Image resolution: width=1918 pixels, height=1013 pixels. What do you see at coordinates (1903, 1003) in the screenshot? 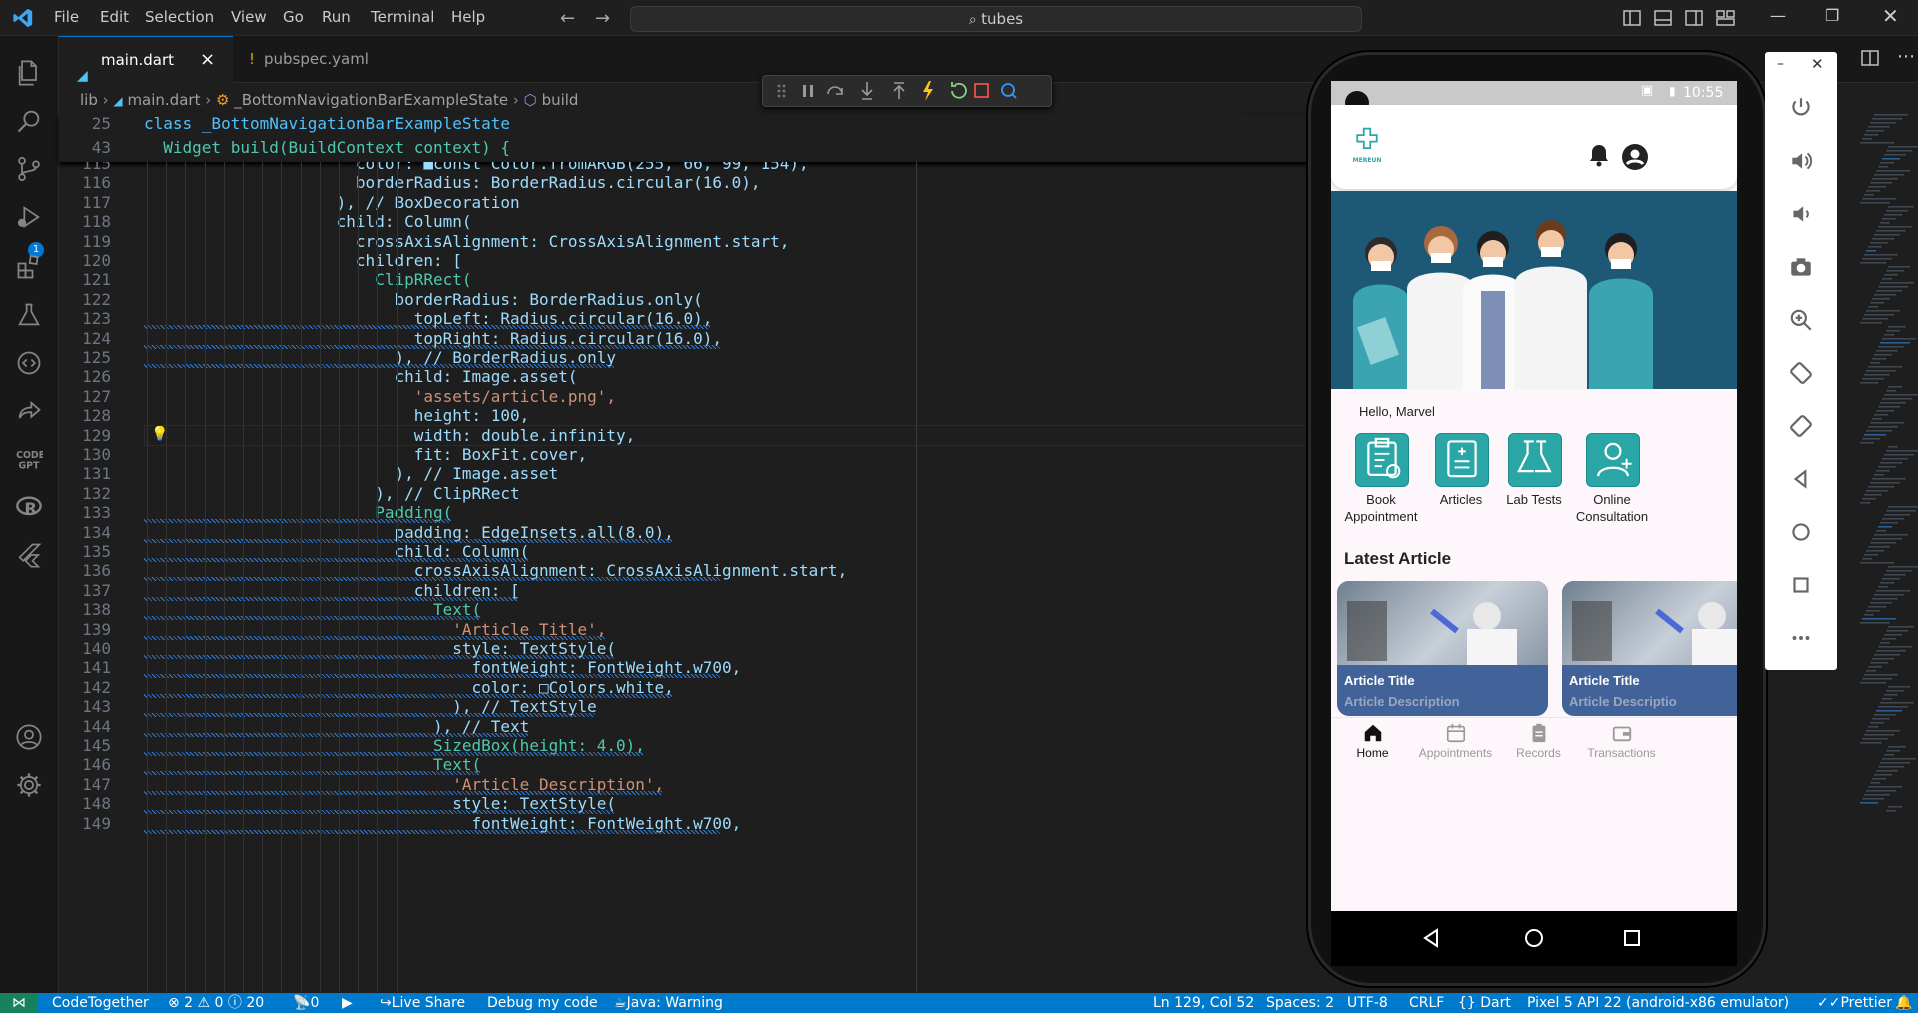
I see `notifications-bell-icon: 🔔` at bounding box center [1903, 1003].